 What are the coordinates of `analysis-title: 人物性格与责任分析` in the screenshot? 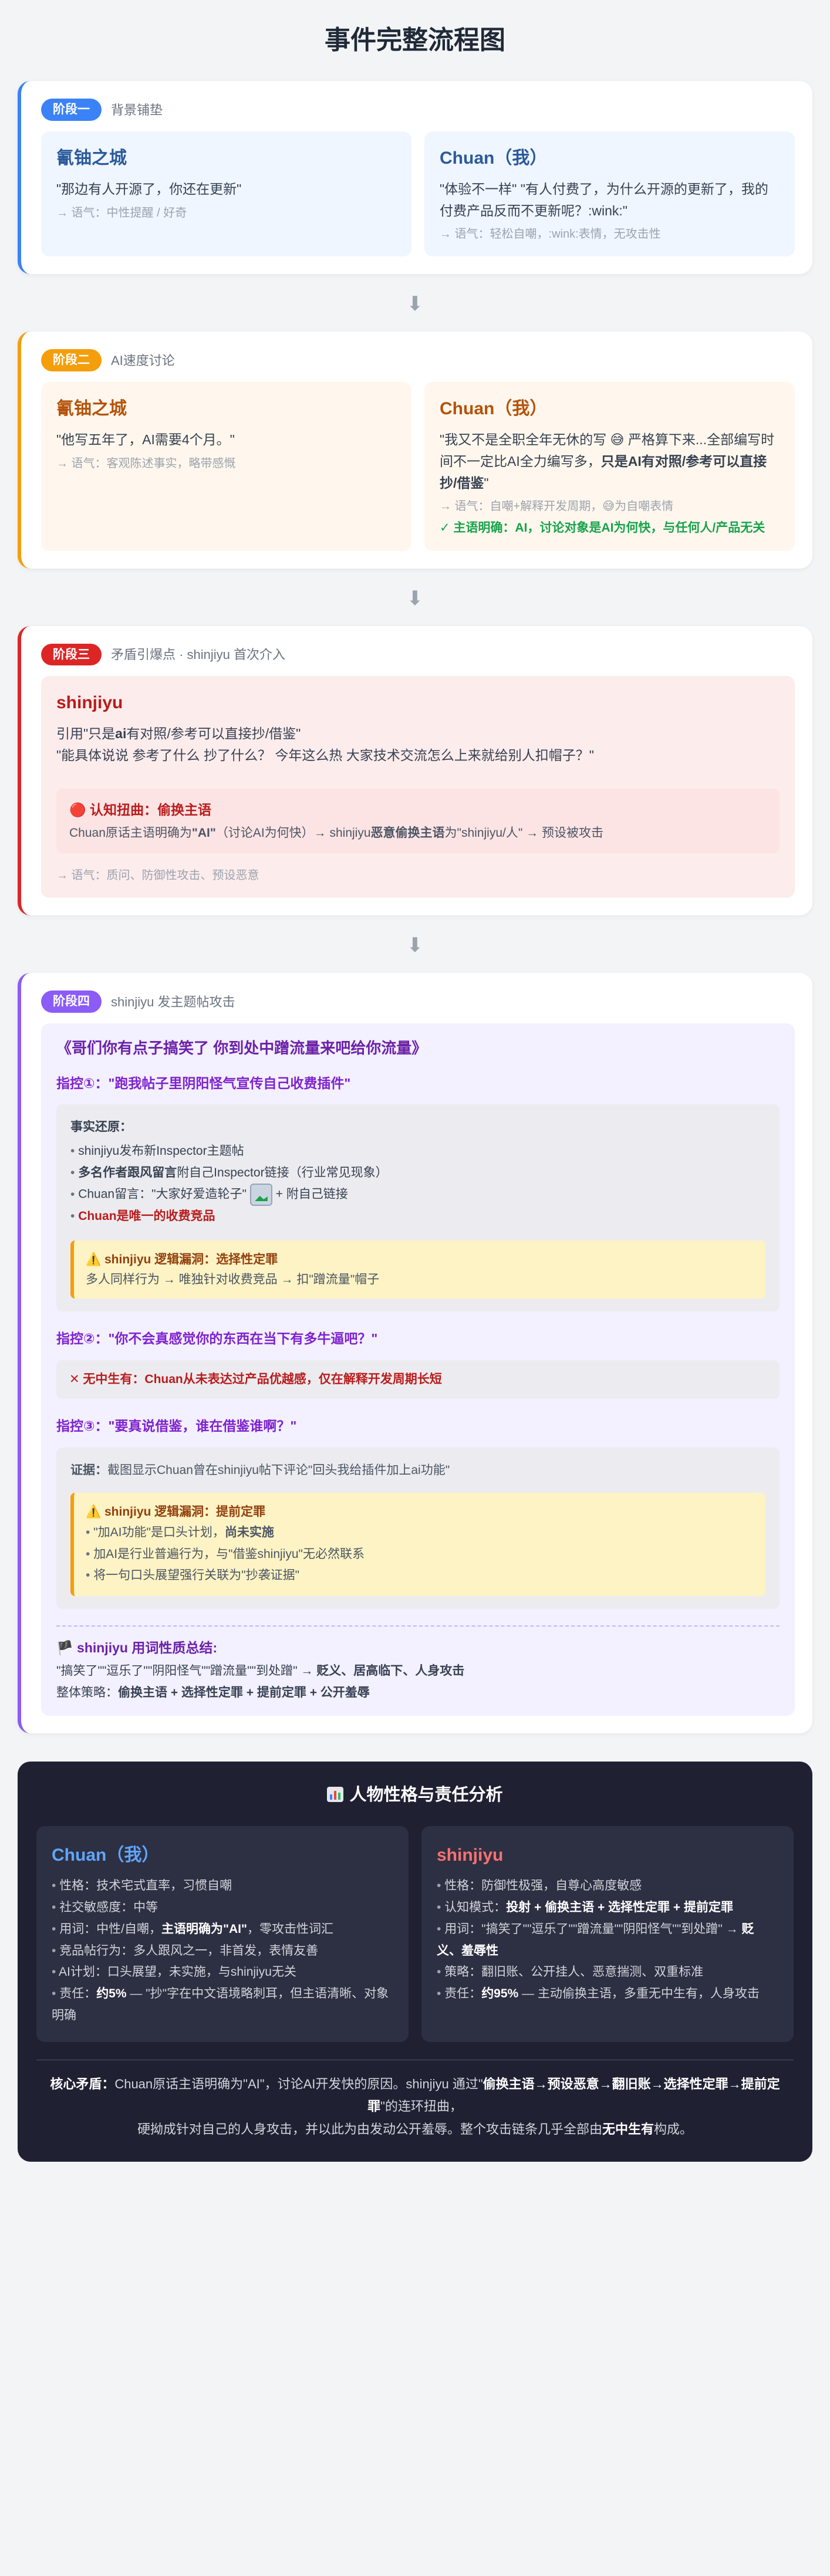 It's located at (415, 1794).